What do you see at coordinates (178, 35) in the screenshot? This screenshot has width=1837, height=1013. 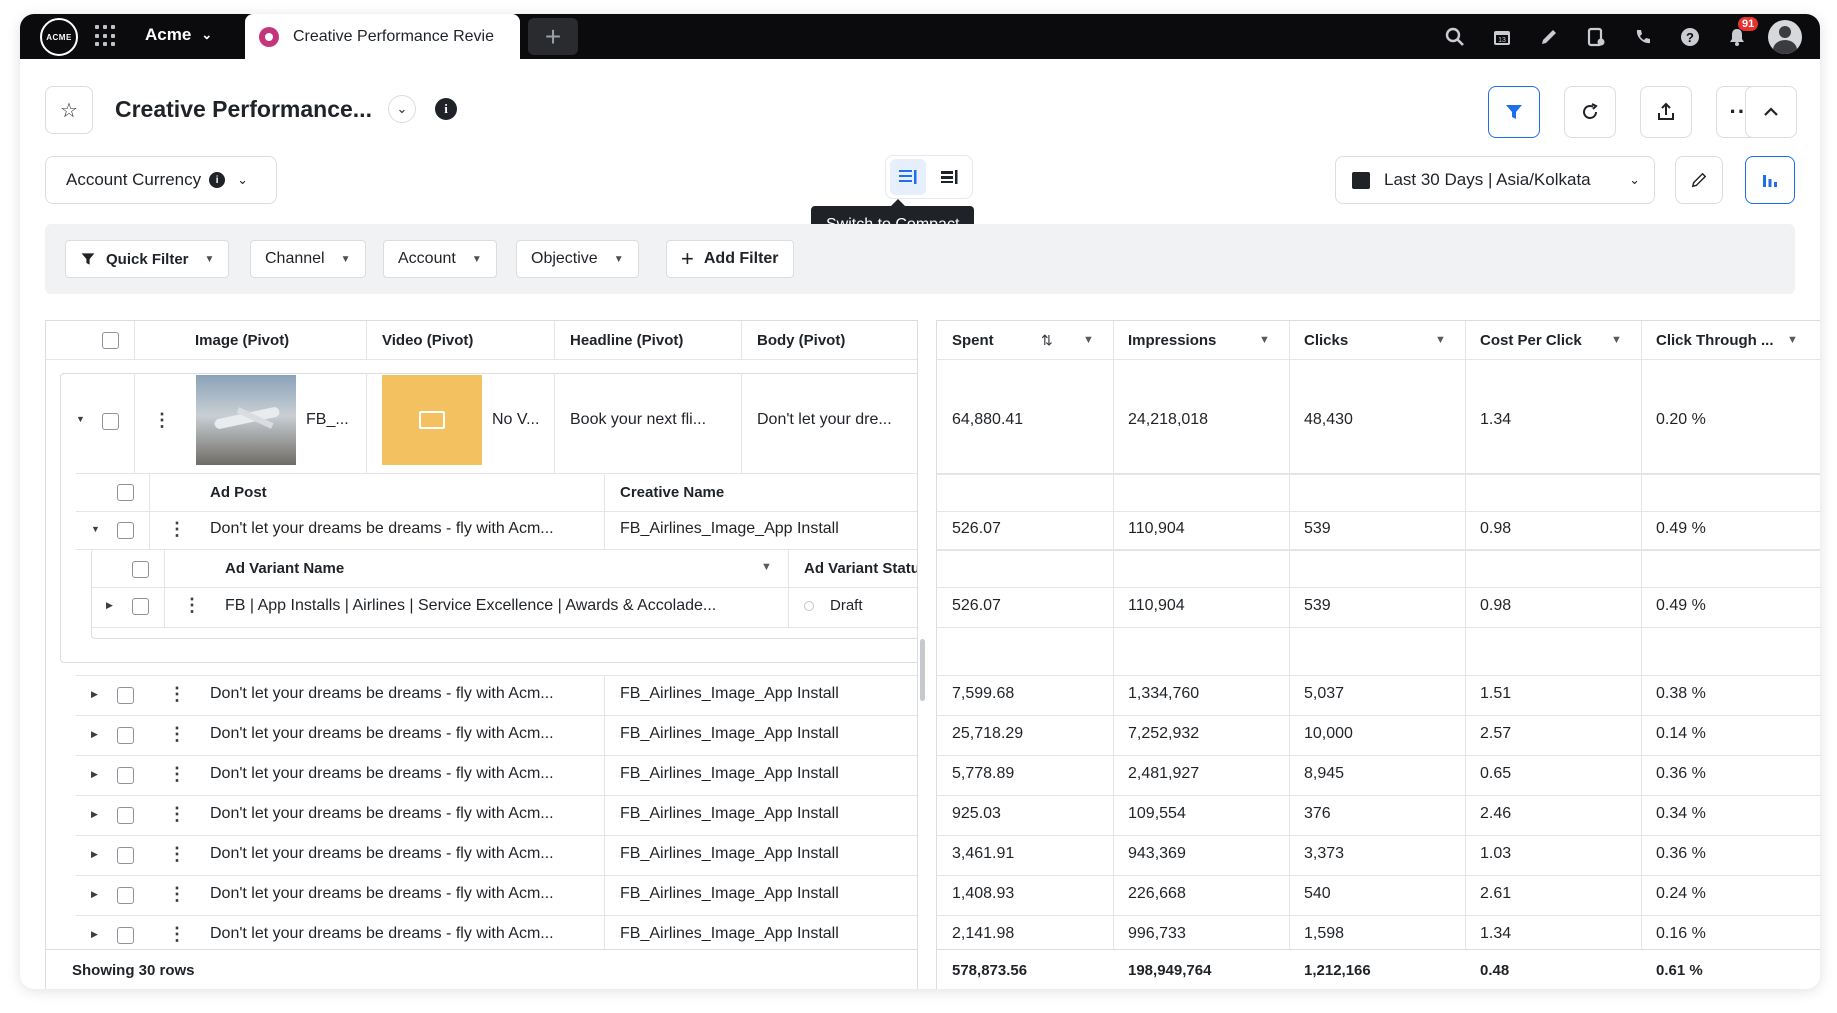 I see `workspace-switcher: Acme ⌄` at bounding box center [178, 35].